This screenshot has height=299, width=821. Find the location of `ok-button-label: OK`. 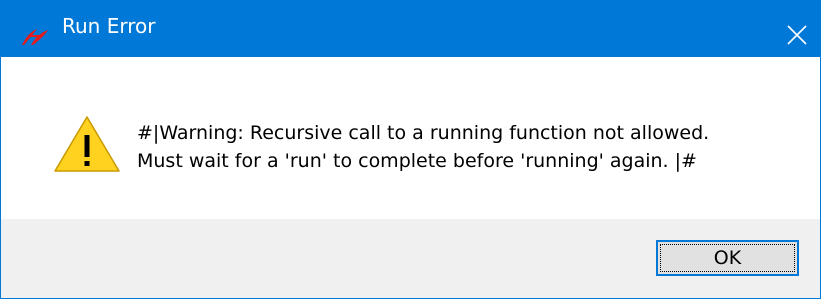

ok-button-label: OK is located at coordinates (727, 258).